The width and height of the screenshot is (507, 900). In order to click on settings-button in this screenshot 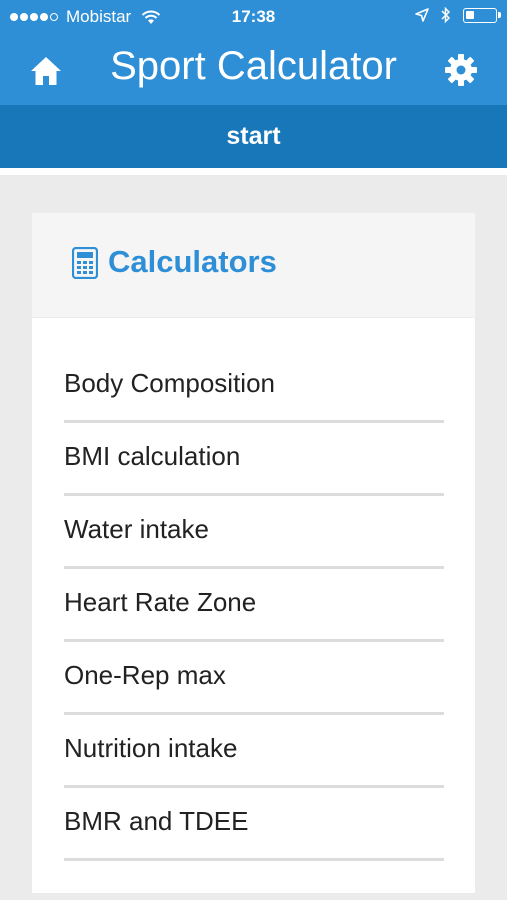, I will do `click(461, 70)`.